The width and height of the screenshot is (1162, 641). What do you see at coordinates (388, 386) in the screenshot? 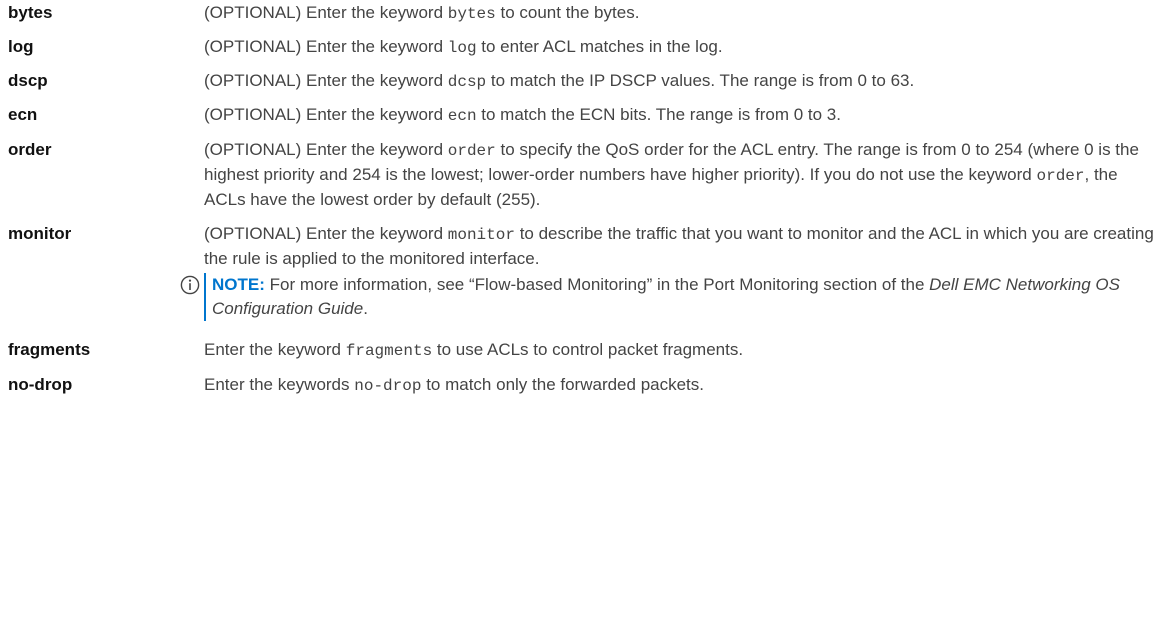
I see `keyword-code: no-drop` at bounding box center [388, 386].